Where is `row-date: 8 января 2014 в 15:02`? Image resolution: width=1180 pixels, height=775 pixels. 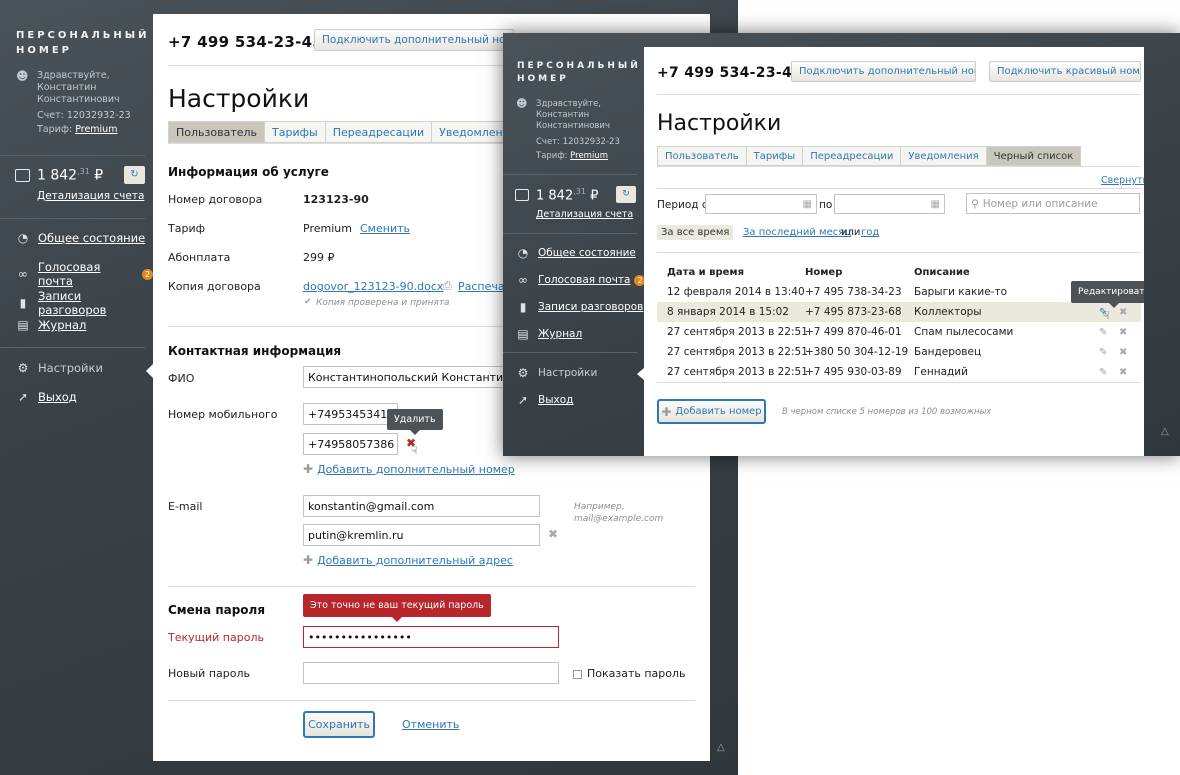
row-date: 8 января 2014 в 15:02 is located at coordinates (728, 312).